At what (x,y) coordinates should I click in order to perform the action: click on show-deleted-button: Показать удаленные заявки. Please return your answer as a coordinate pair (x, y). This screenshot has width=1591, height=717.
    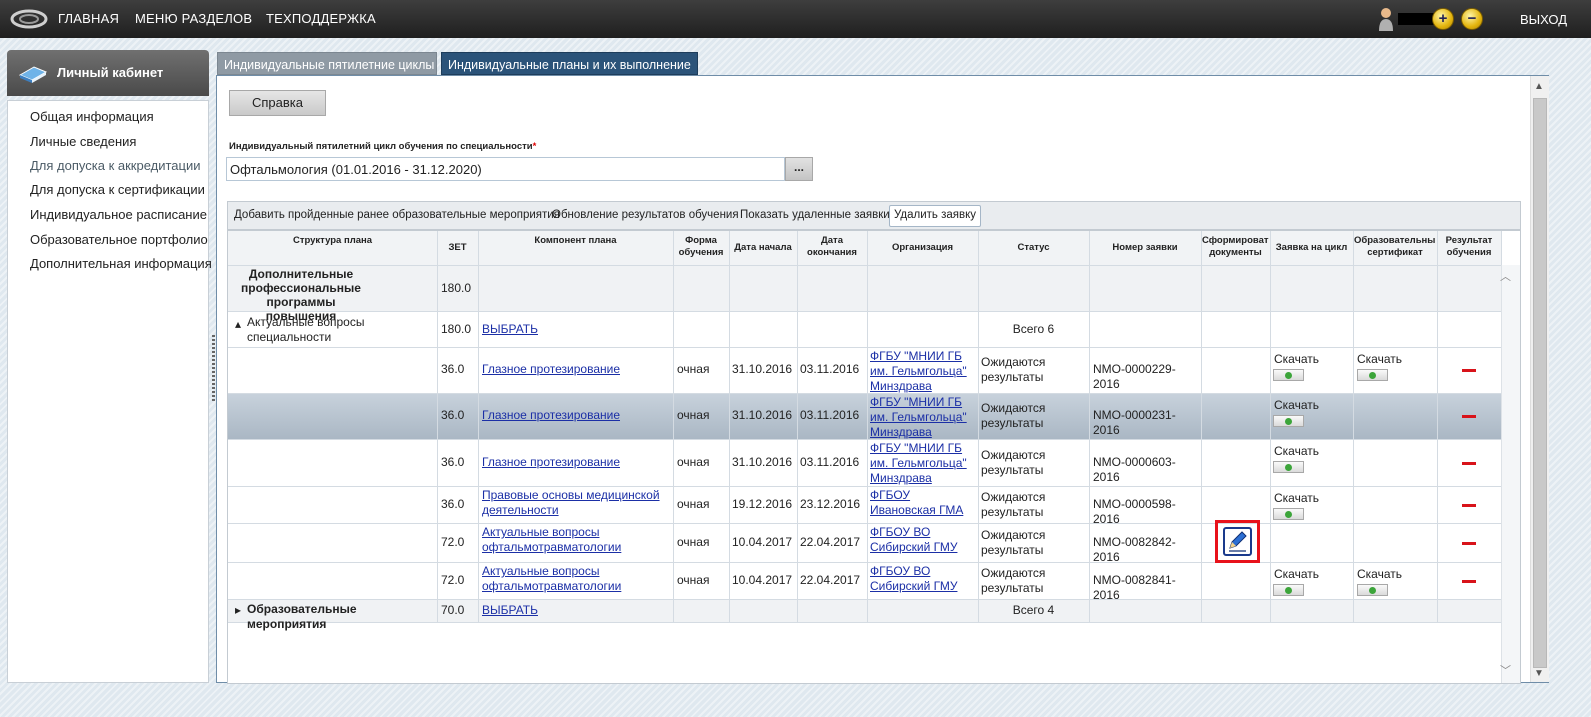
    Looking at the image, I should click on (815, 215).